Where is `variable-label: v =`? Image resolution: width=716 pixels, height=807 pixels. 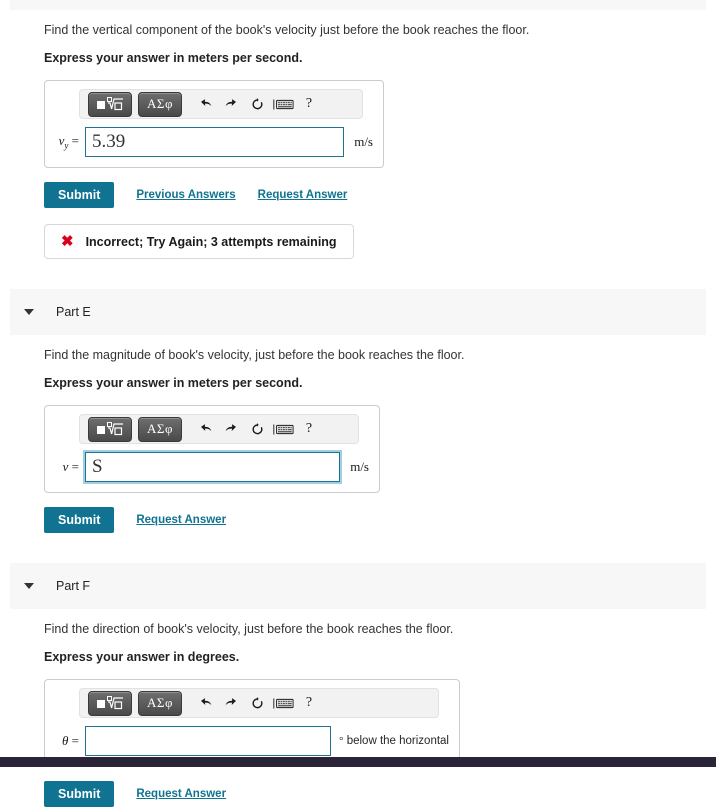 variable-label: v = is located at coordinates (70, 467).